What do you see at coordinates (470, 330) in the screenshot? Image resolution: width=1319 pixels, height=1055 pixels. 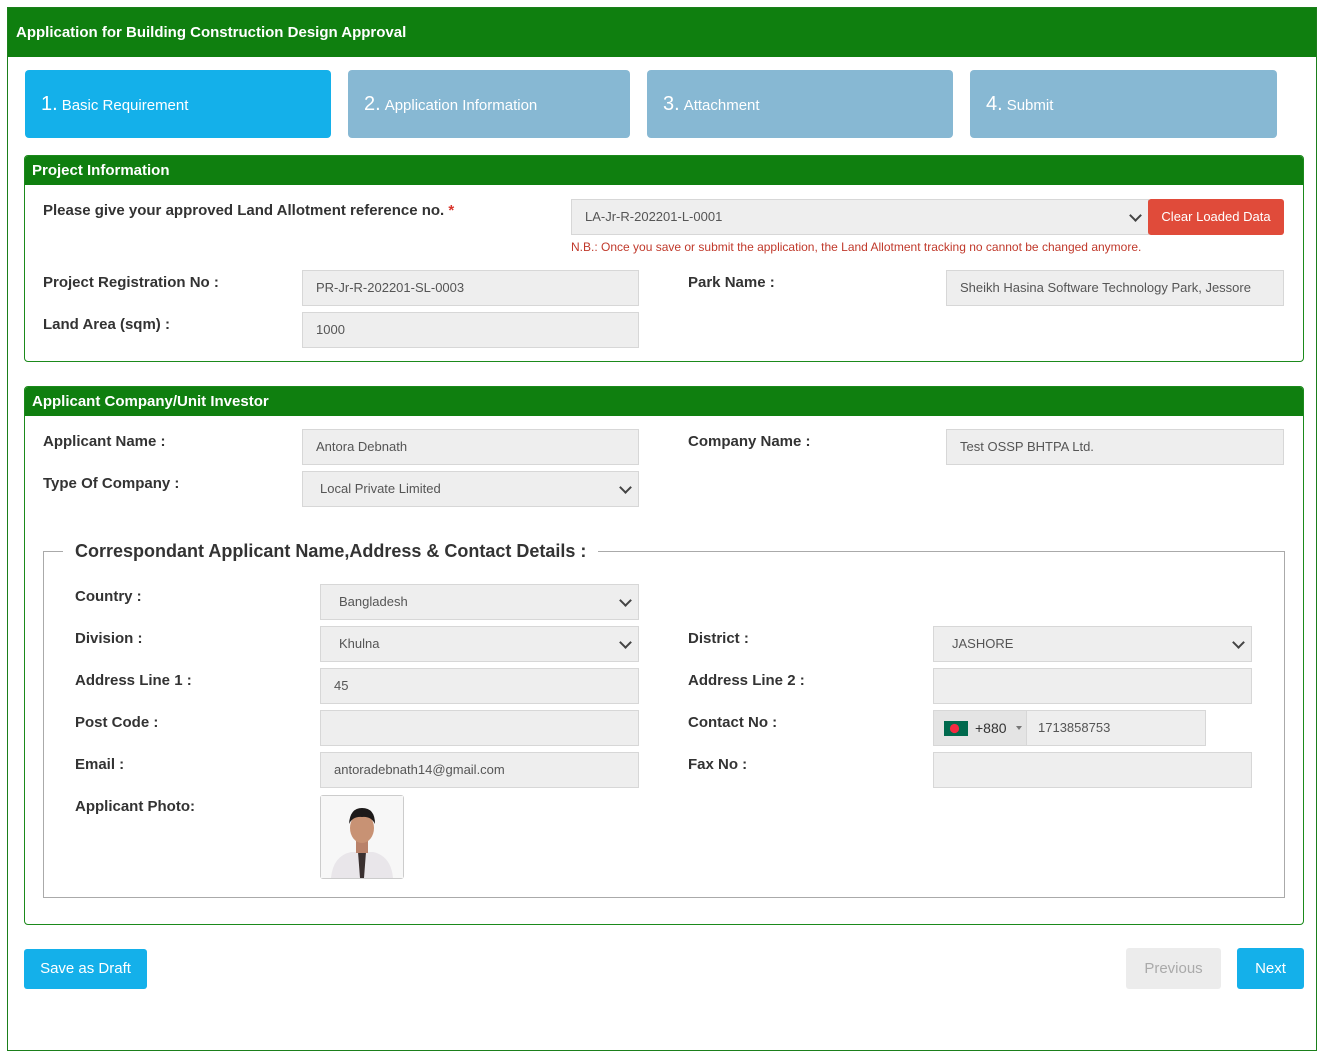 I see `land-area-field: 1000` at bounding box center [470, 330].